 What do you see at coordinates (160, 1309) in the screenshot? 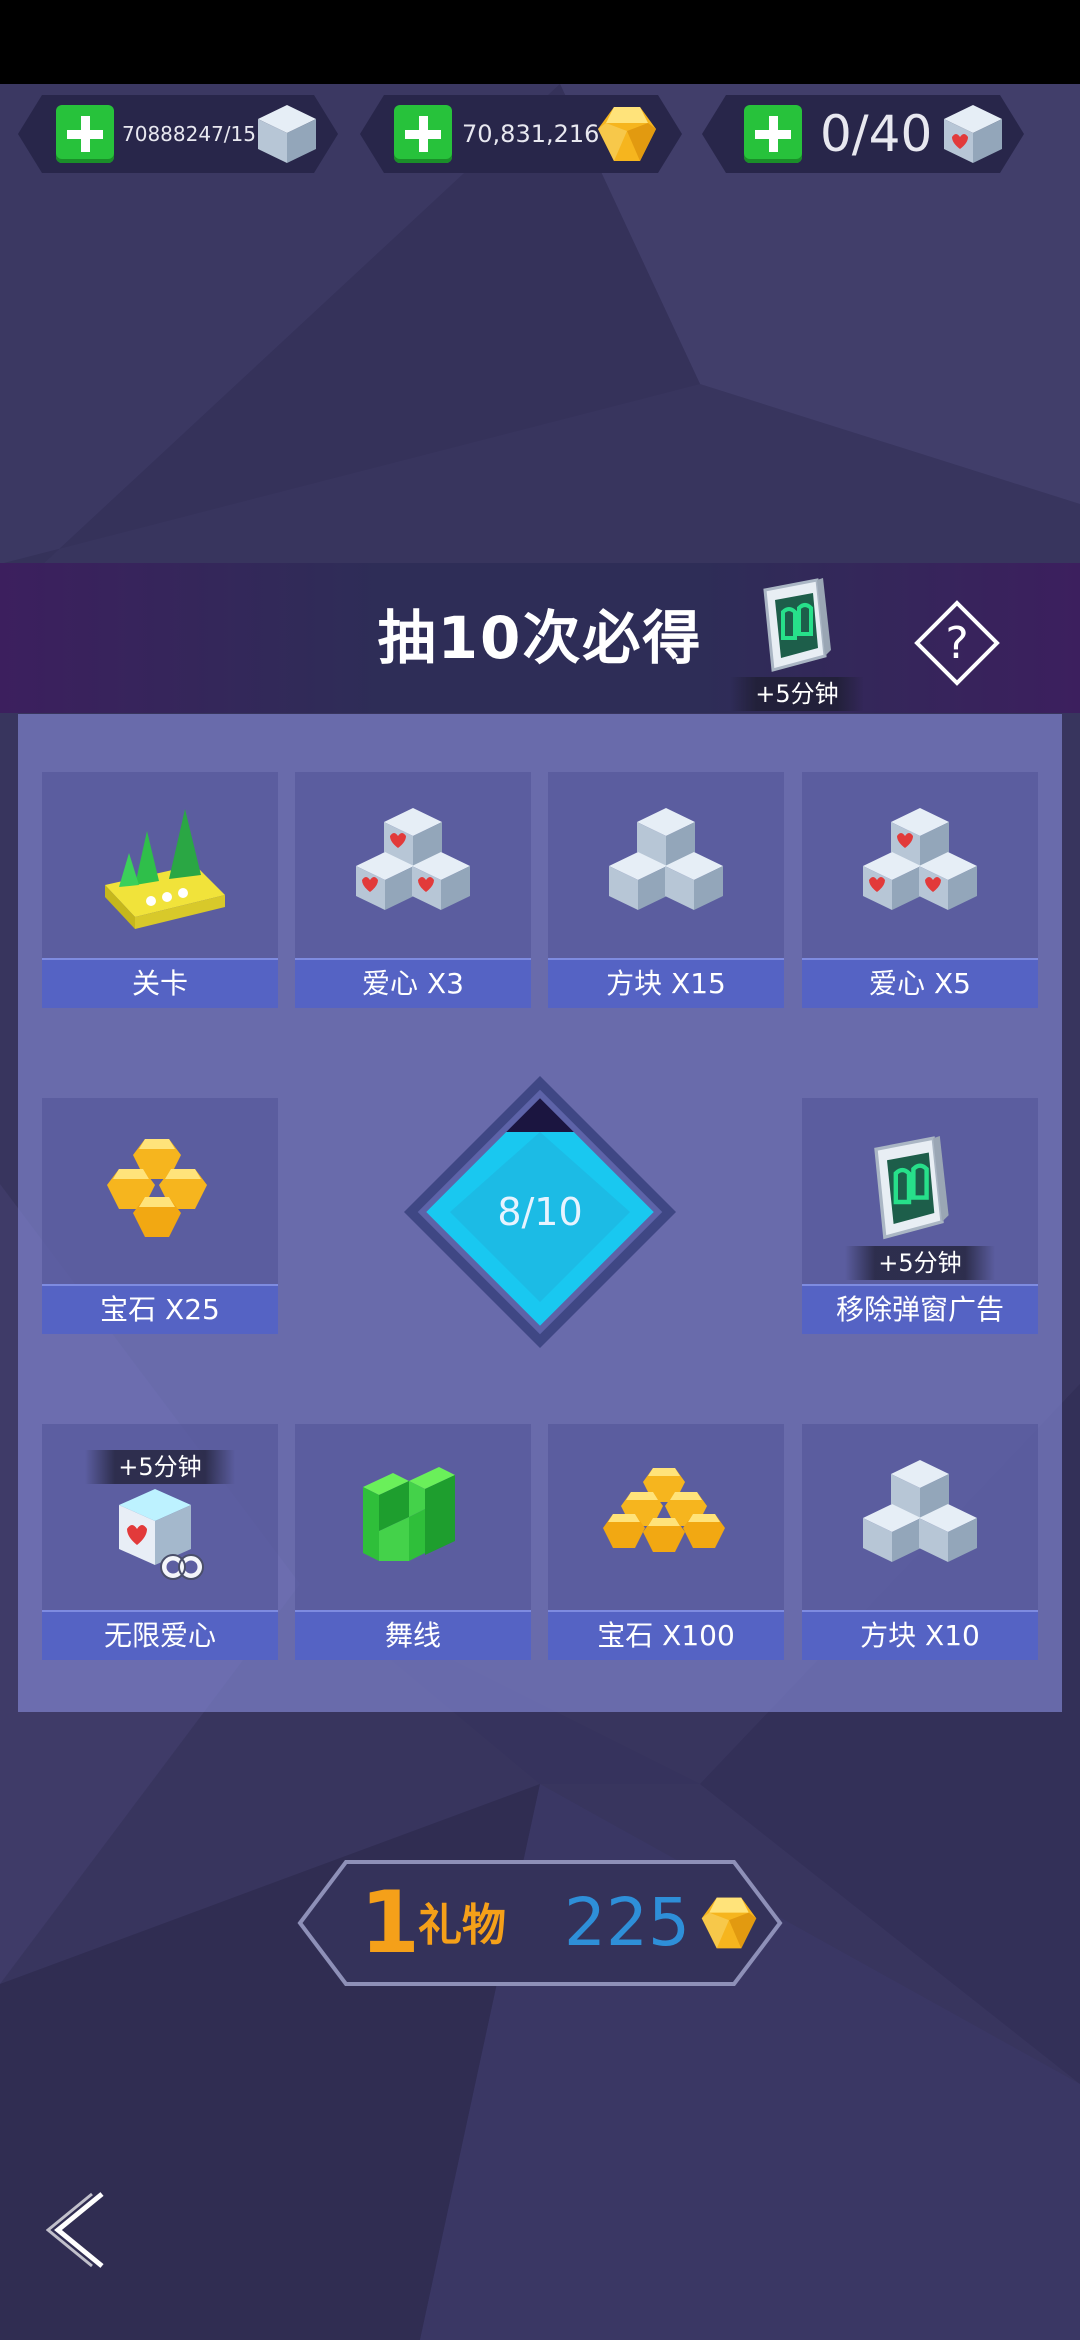
I see `prize-label: 宝石 X25` at bounding box center [160, 1309].